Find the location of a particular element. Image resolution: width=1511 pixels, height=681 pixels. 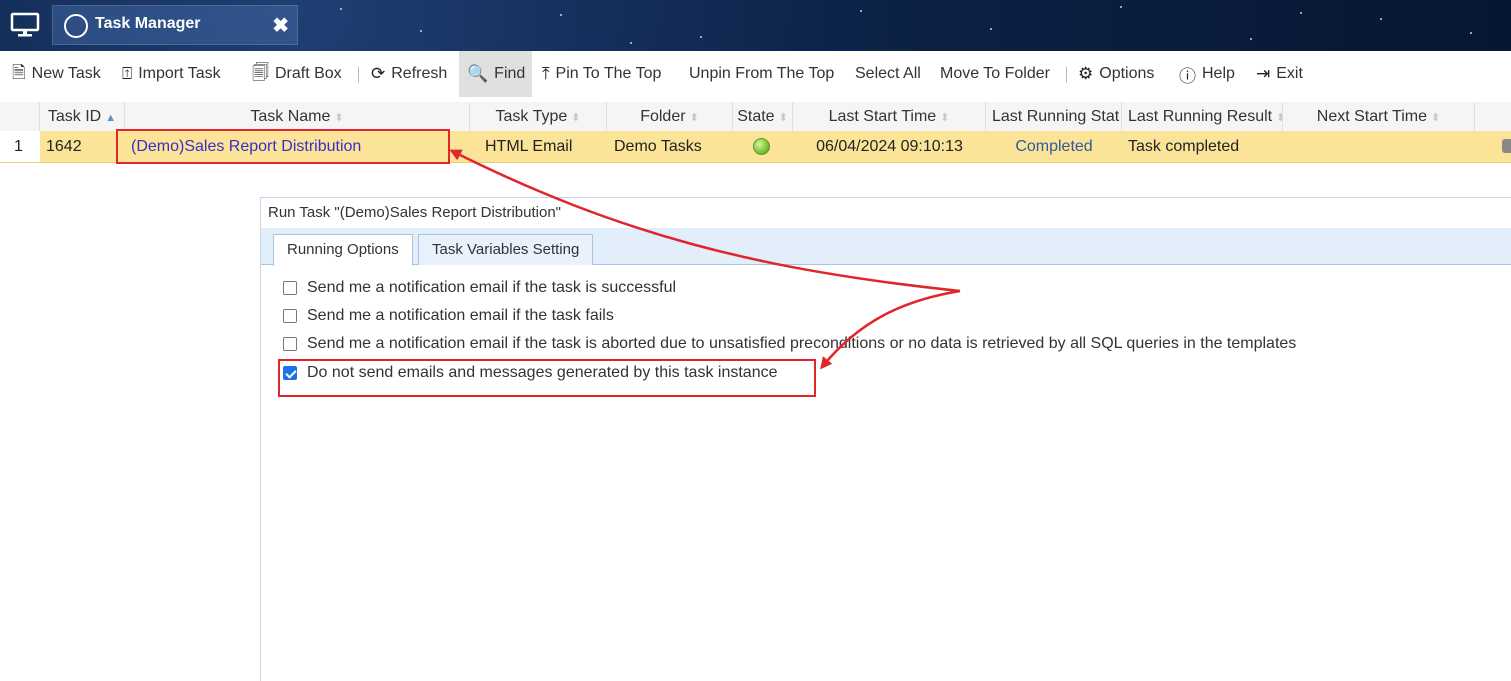

annotation-arrows is located at coordinates (705, 259).